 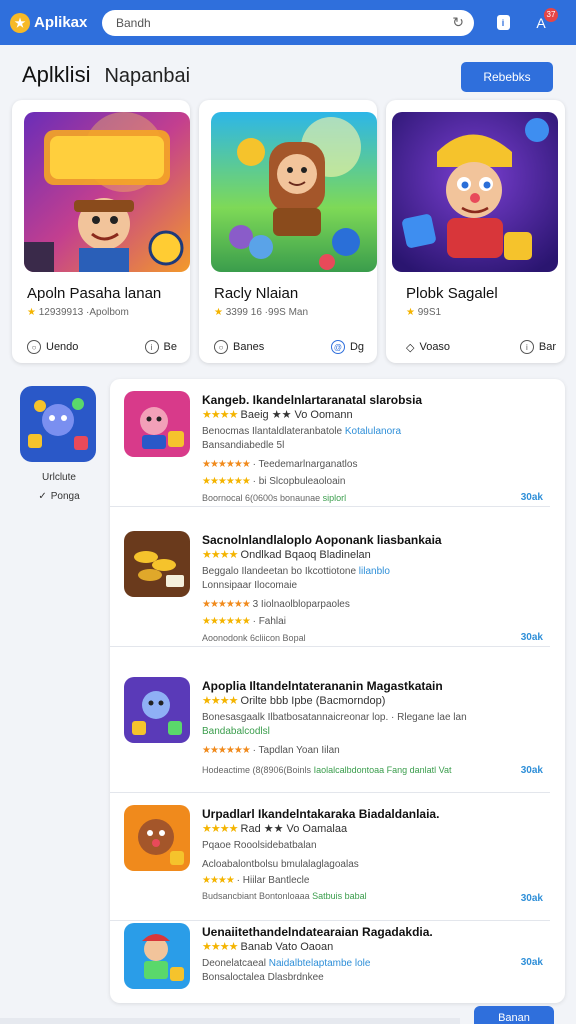 I want to click on app-footer-text: Budsancbiant Bontonloaaa, so click(x=257, y=896).